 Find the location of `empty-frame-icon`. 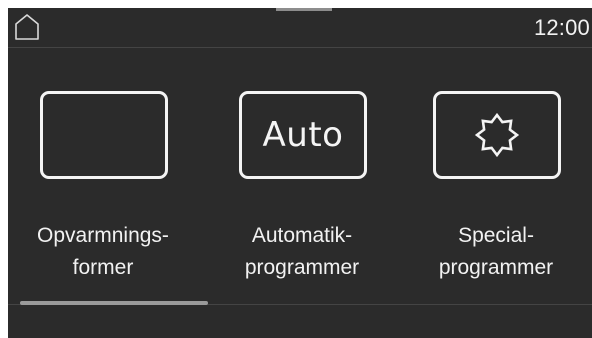

empty-frame-icon is located at coordinates (104, 135).